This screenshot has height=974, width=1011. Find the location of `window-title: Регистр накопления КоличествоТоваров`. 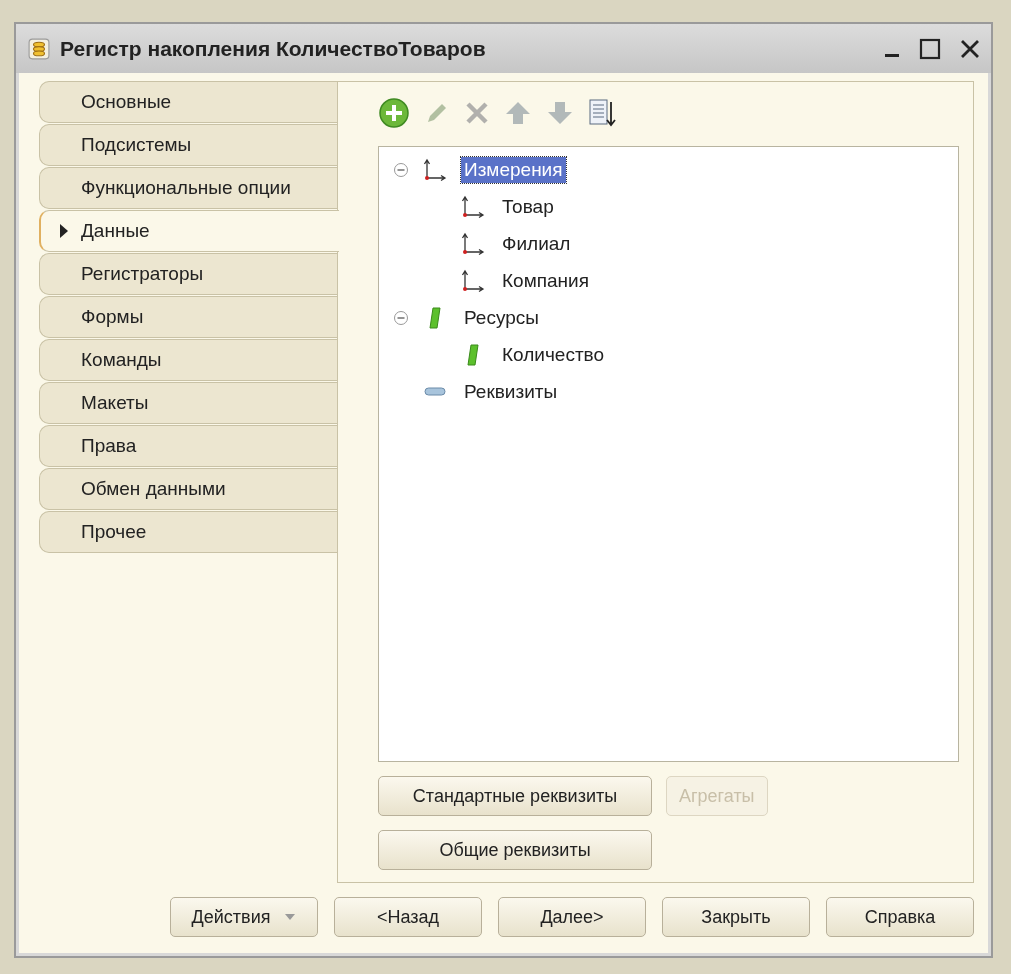

window-title: Регистр накопления КоличествоТоваров is located at coordinates (273, 48).